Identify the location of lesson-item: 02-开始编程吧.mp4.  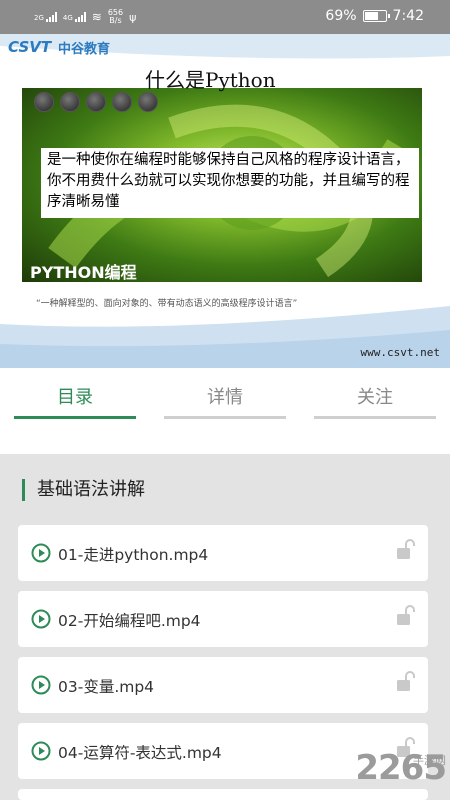
(223, 619).